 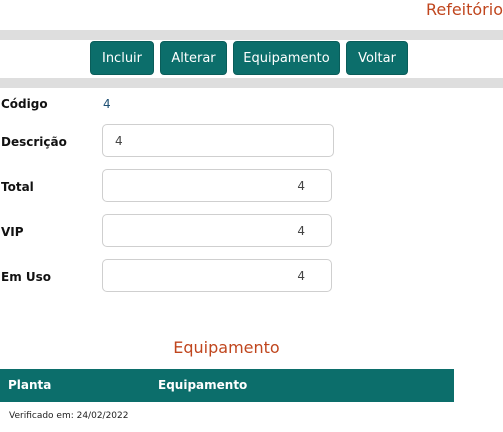 What do you see at coordinates (218, 140) in the screenshot?
I see `descricao-field: 4` at bounding box center [218, 140].